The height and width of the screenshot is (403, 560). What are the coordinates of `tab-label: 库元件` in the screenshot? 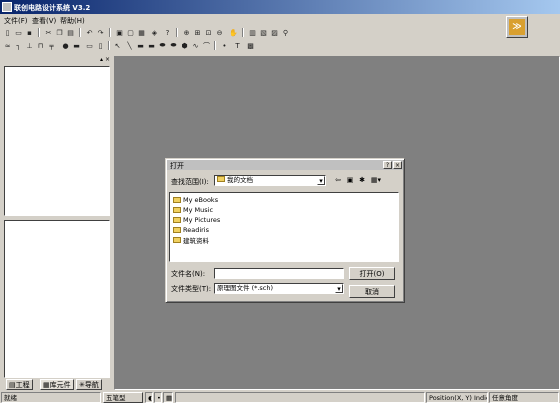 It's located at (60, 384).